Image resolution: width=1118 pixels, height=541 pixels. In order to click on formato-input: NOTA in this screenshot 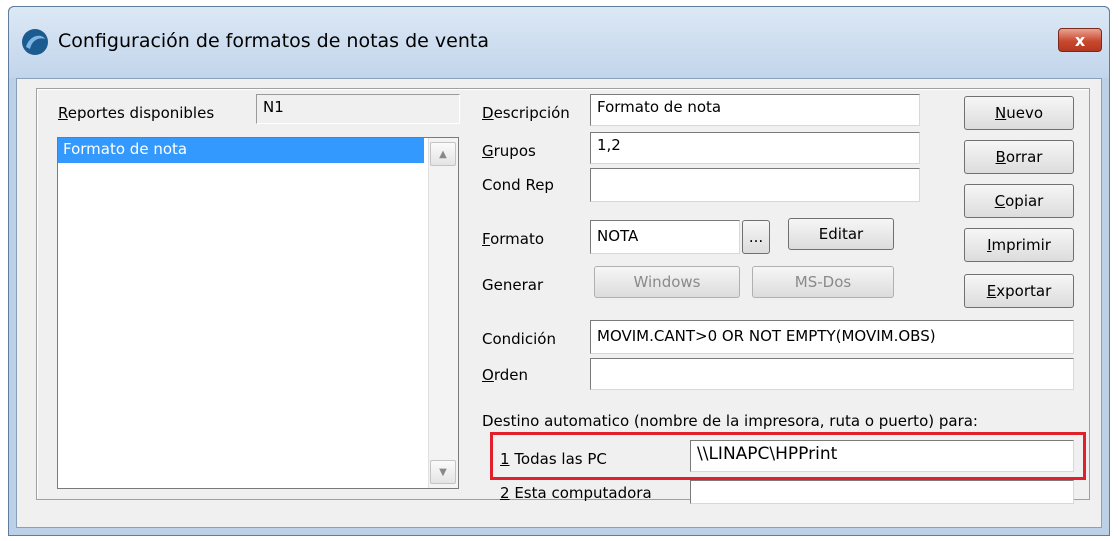, I will do `click(665, 237)`.